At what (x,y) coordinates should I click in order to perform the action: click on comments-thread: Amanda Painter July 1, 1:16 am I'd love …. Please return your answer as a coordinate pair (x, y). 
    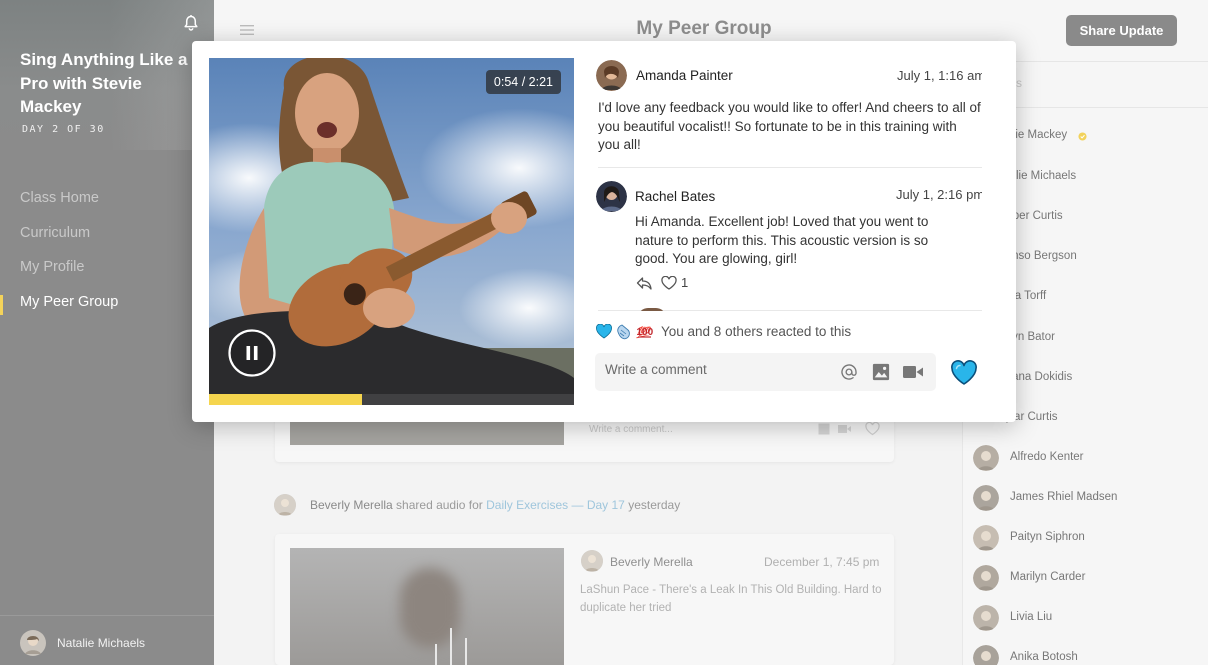
    Looking at the image, I should click on (789, 184).